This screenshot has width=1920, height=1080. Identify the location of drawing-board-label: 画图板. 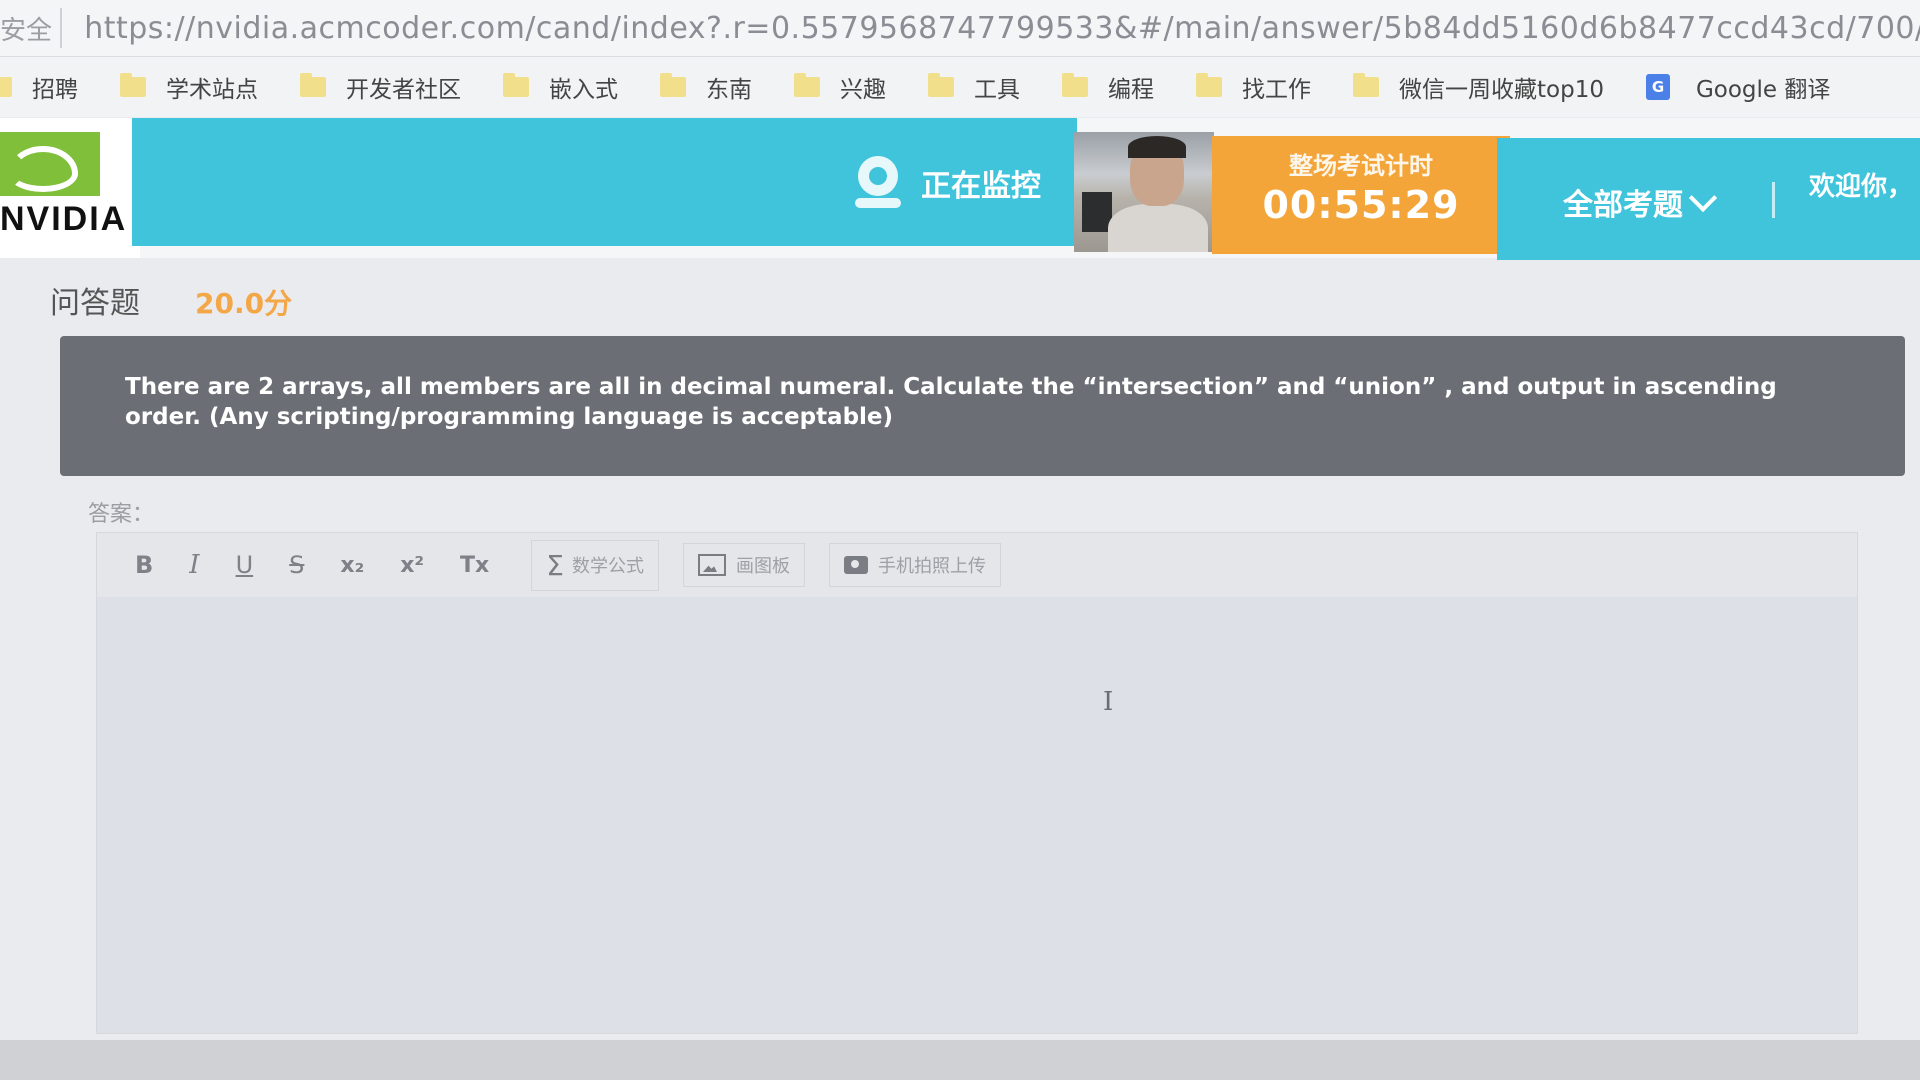
(762, 566).